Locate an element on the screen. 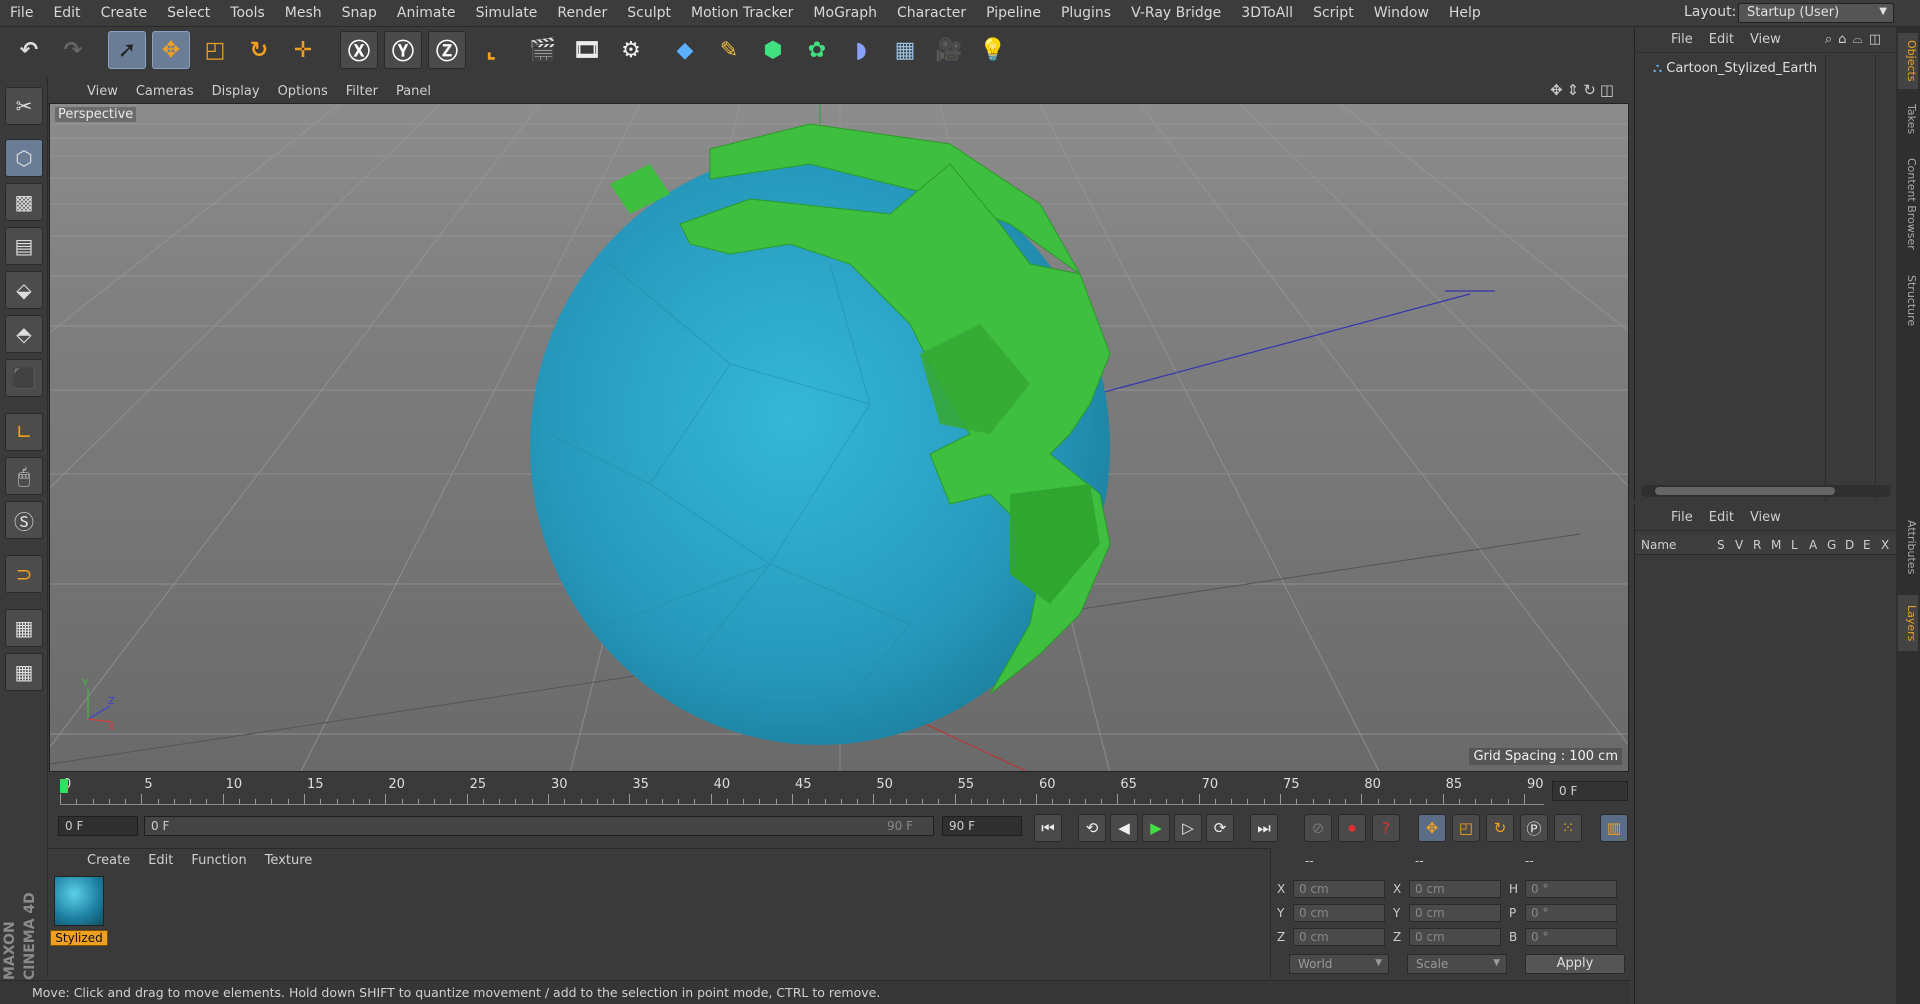 This screenshot has width=1920, height=1004. layout-select: Startup (User) ▼ is located at coordinates (1816, 13).